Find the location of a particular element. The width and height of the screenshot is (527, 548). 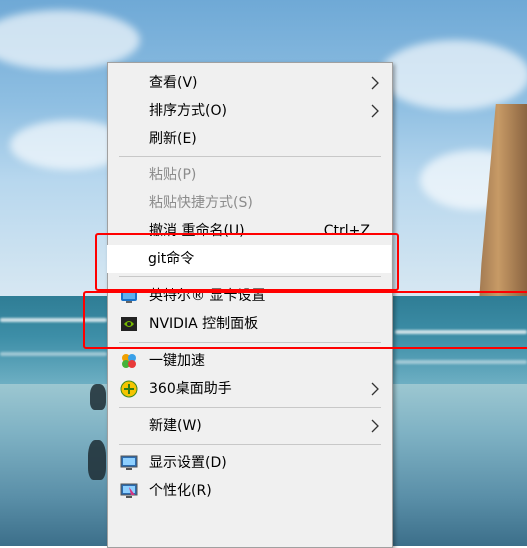

menu-item-label: 360桌面助手 is located at coordinates (190, 389).